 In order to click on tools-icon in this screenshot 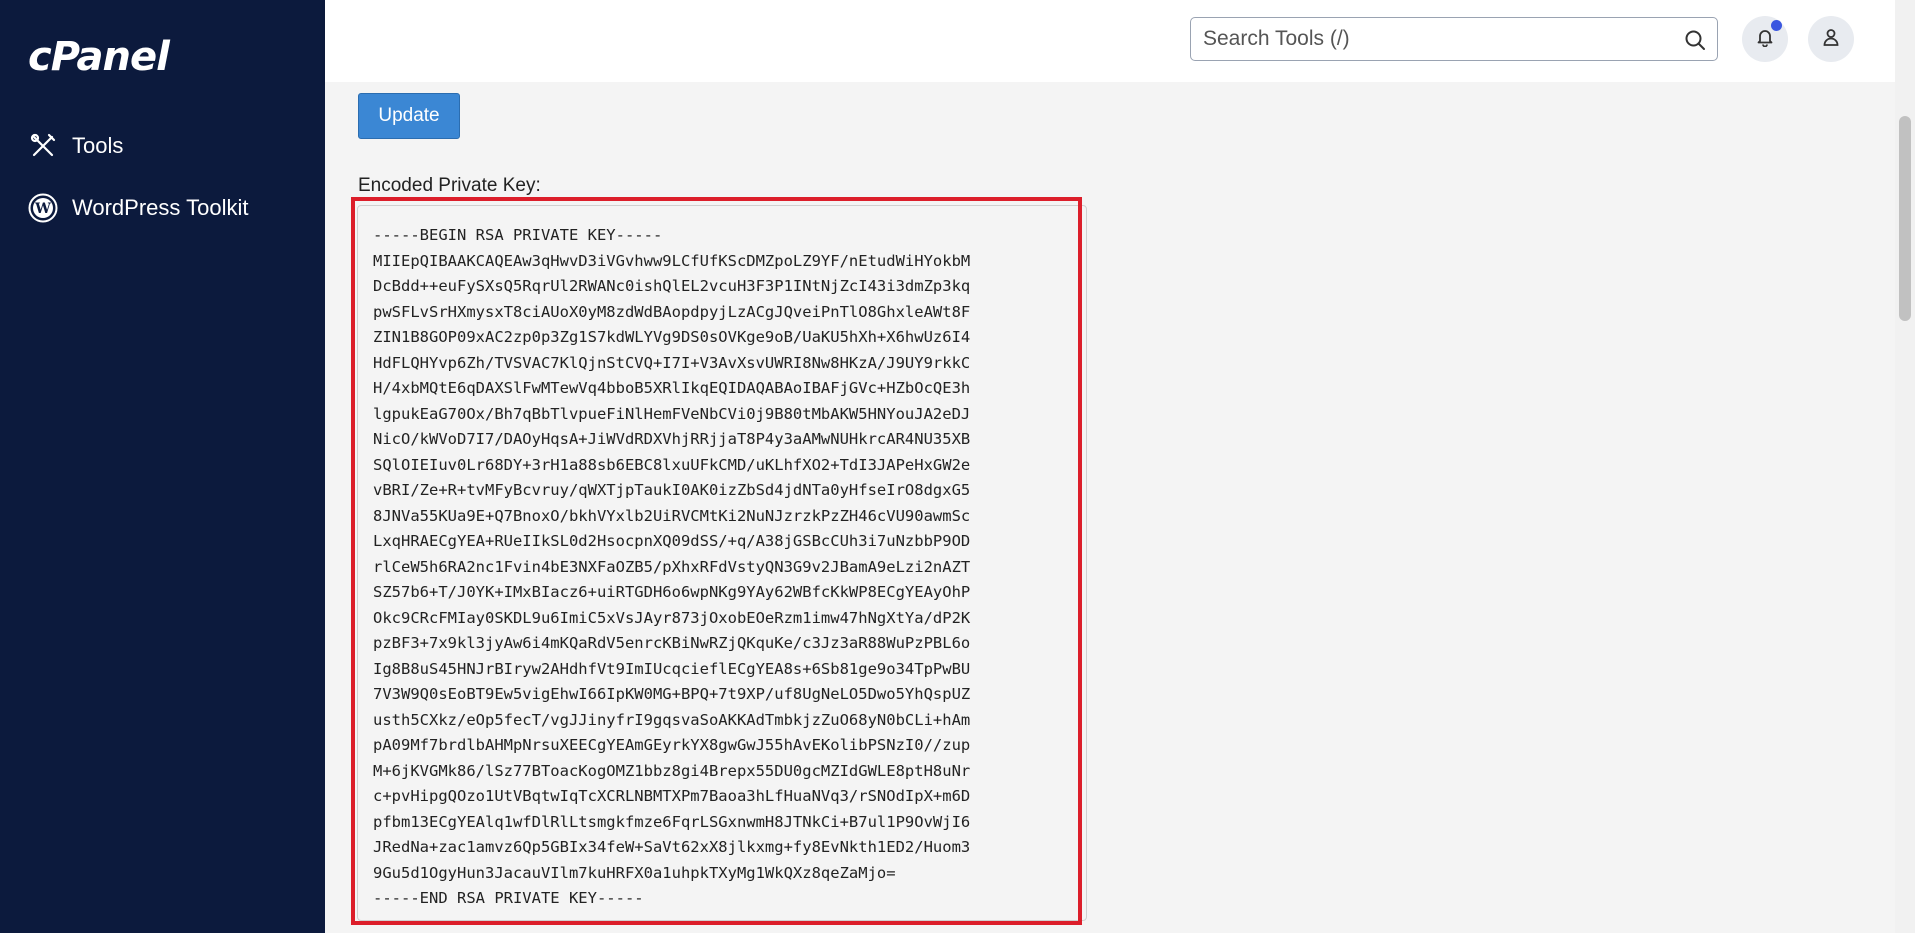, I will do `click(43, 146)`.